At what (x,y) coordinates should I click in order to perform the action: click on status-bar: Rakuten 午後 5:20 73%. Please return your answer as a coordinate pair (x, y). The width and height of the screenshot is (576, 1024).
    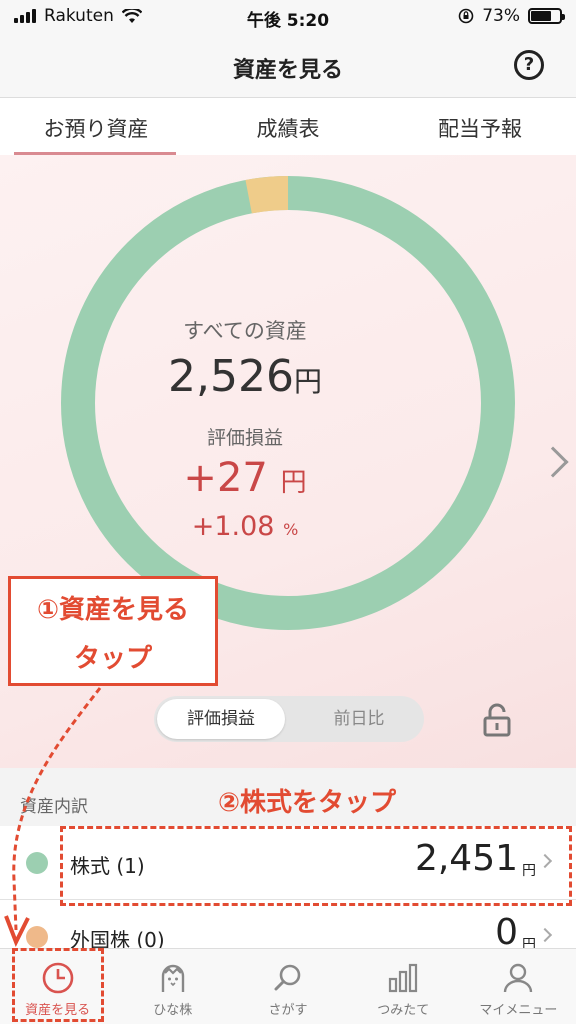
    Looking at the image, I should click on (288, 17).